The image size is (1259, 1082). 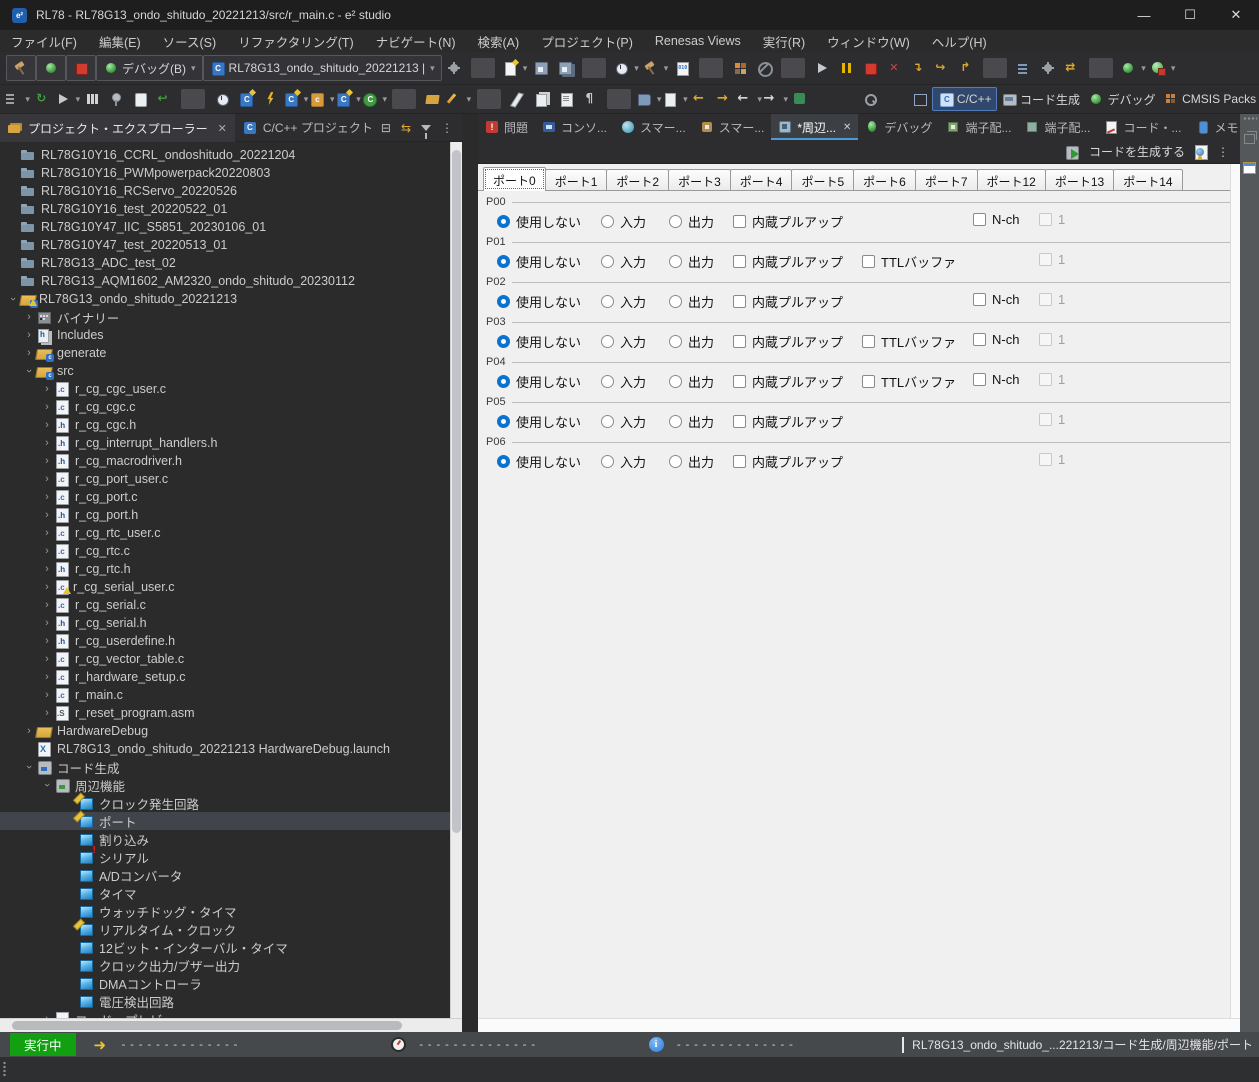 What do you see at coordinates (909, 381) in the screenshot?
I see `checkbox-ttl-buffer: TTLバッファ` at bounding box center [909, 381].